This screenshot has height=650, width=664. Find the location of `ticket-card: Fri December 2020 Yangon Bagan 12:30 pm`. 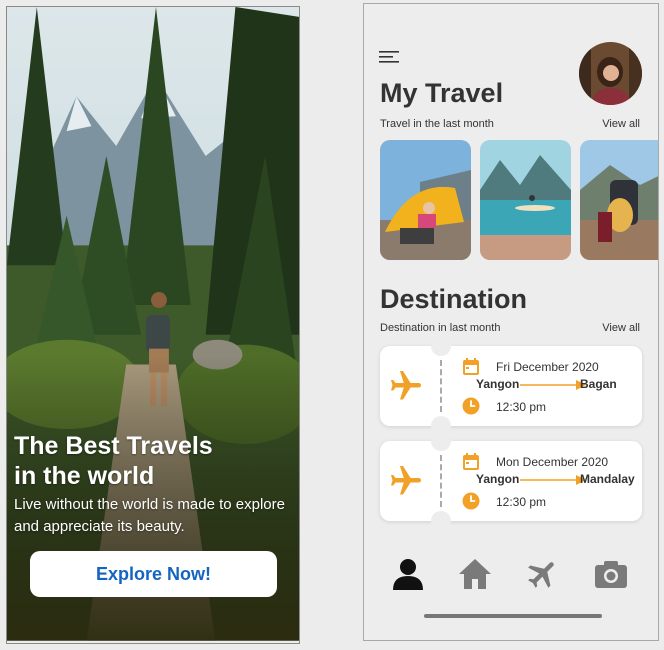

ticket-card: Fri December 2020 Yangon Bagan 12:30 pm is located at coordinates (511, 386).